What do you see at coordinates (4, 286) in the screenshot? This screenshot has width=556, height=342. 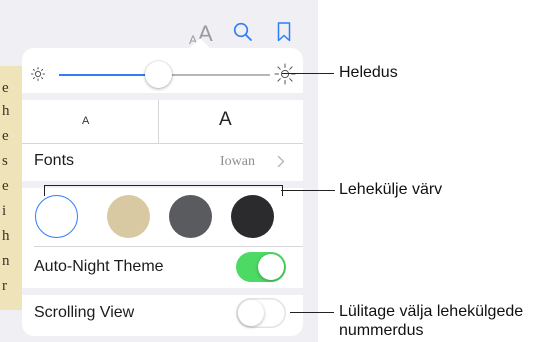 I see `book-text-line: r` at bounding box center [4, 286].